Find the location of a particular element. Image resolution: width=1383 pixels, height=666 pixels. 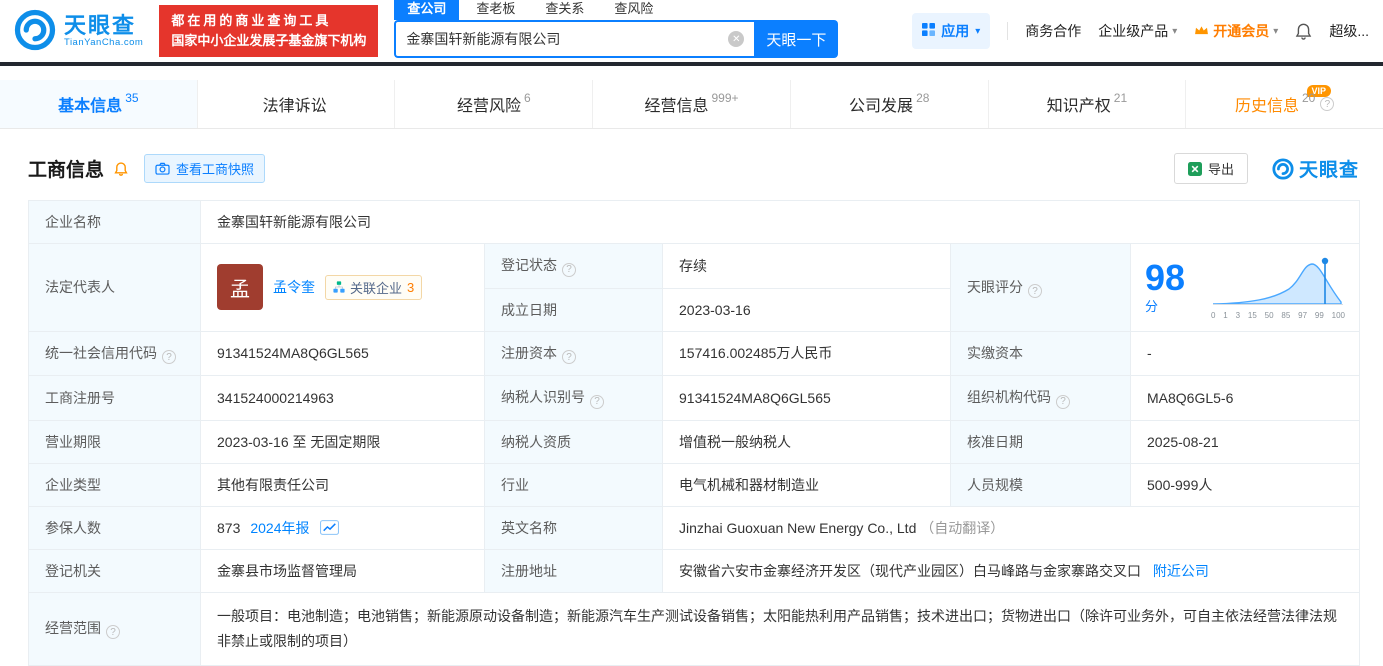

reg-capital-label: 注册资本? is located at coordinates (573, 353).